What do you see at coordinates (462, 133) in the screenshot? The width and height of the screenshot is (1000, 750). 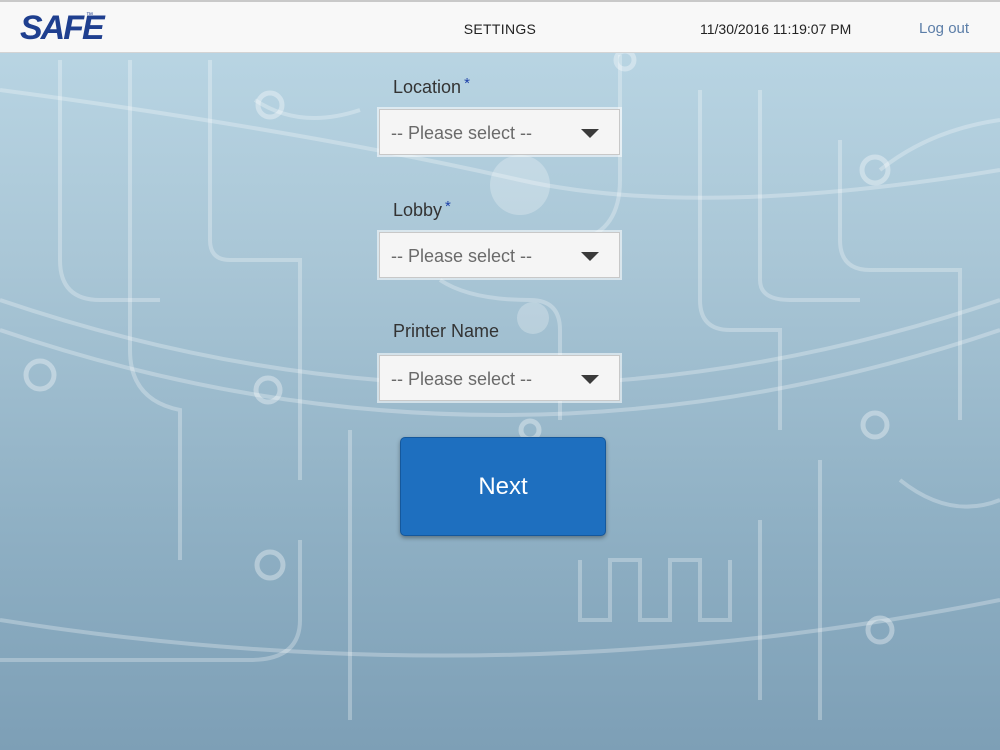 I see `location-select-value: -- Please select --` at bounding box center [462, 133].